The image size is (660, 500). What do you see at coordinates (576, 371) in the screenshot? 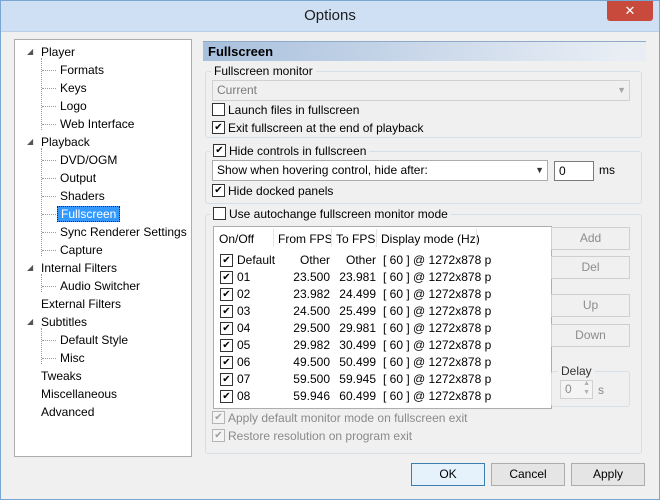
I see `delay-title: Delay` at bounding box center [576, 371].